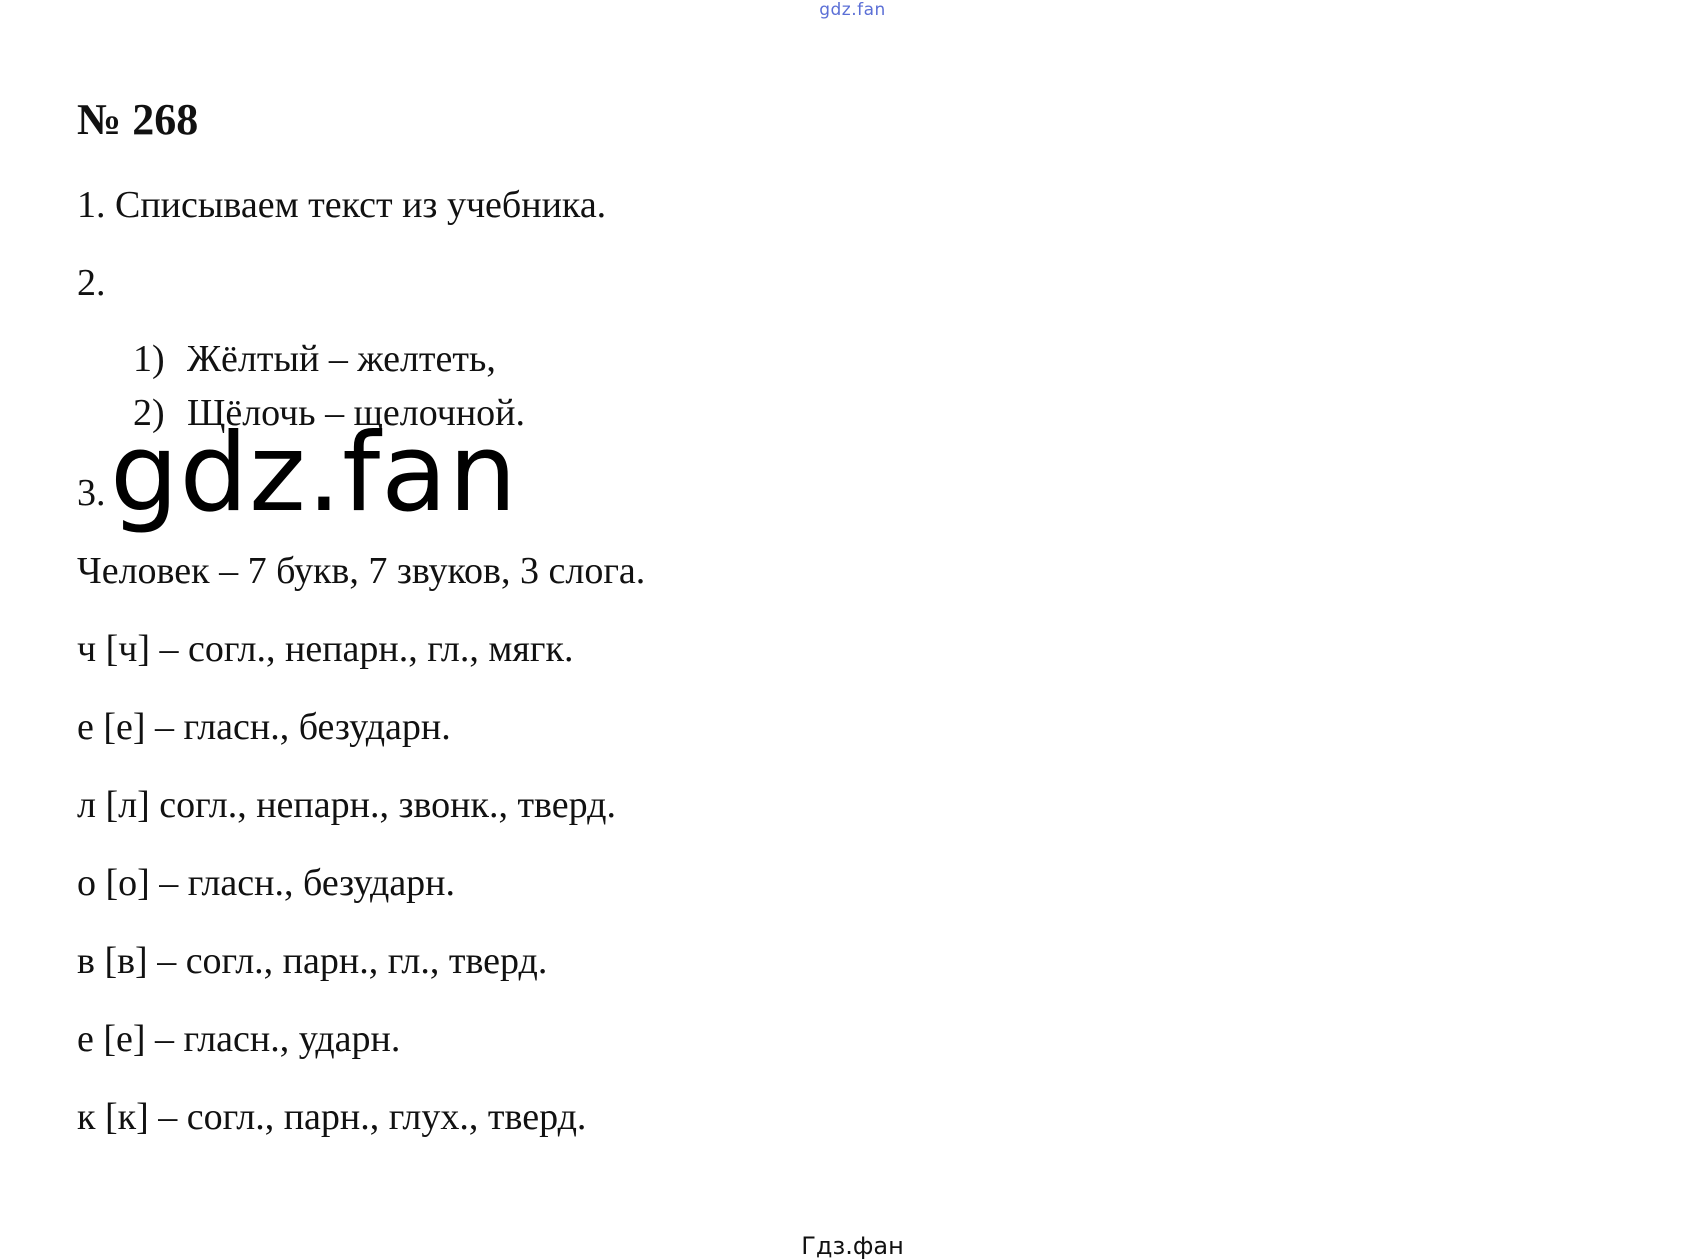  Describe the element at coordinates (91, 283) in the screenshot. I see `step-2-label: 2.` at that location.